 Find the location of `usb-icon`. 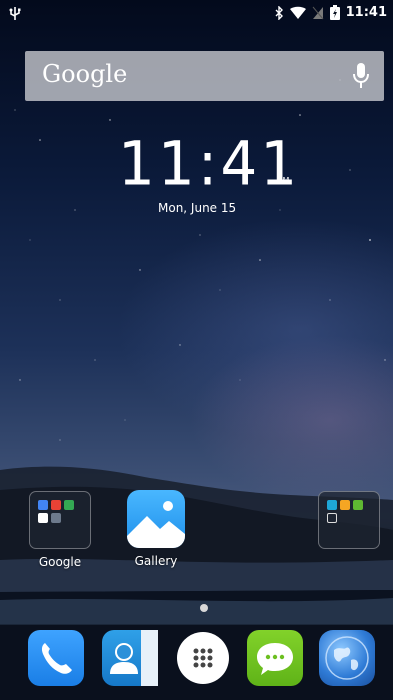

usb-icon is located at coordinates (15, 13).